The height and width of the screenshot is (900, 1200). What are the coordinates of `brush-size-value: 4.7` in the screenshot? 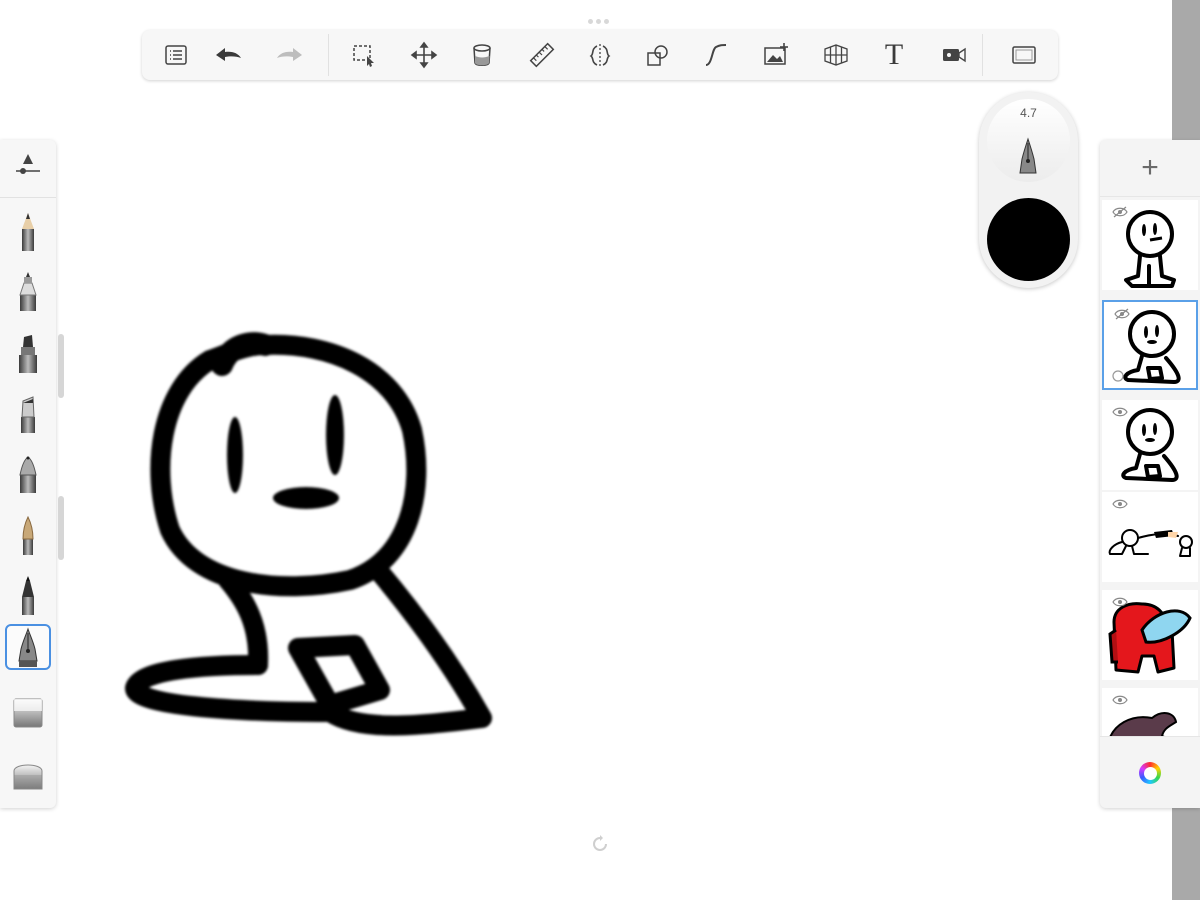 It's located at (1028, 113).